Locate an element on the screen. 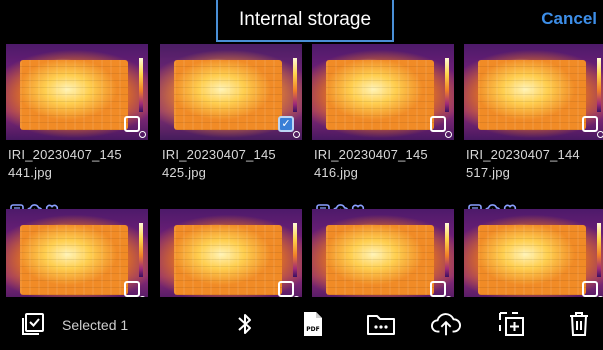 This screenshot has height=350, width=603. selected-count-label: Selected 1 is located at coordinates (95, 325).